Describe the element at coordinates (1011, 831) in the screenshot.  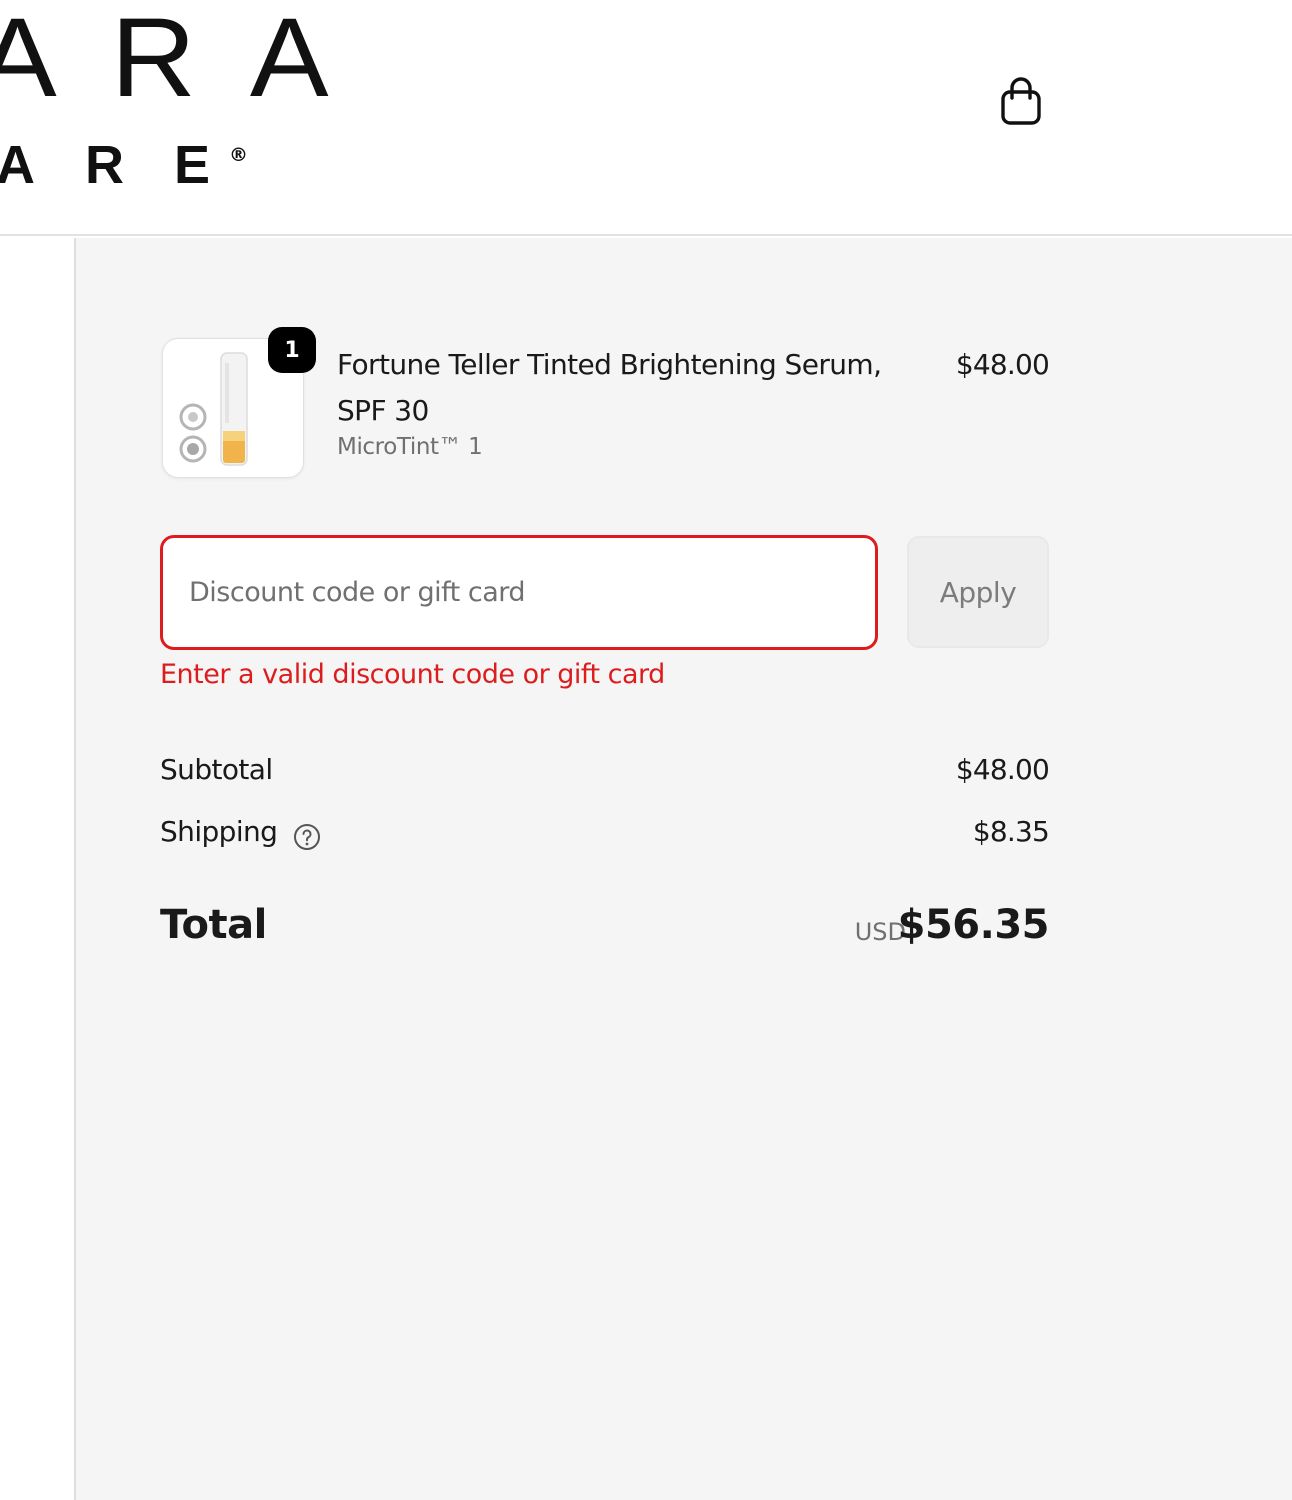
I see `shipping-value: $8.35` at that location.